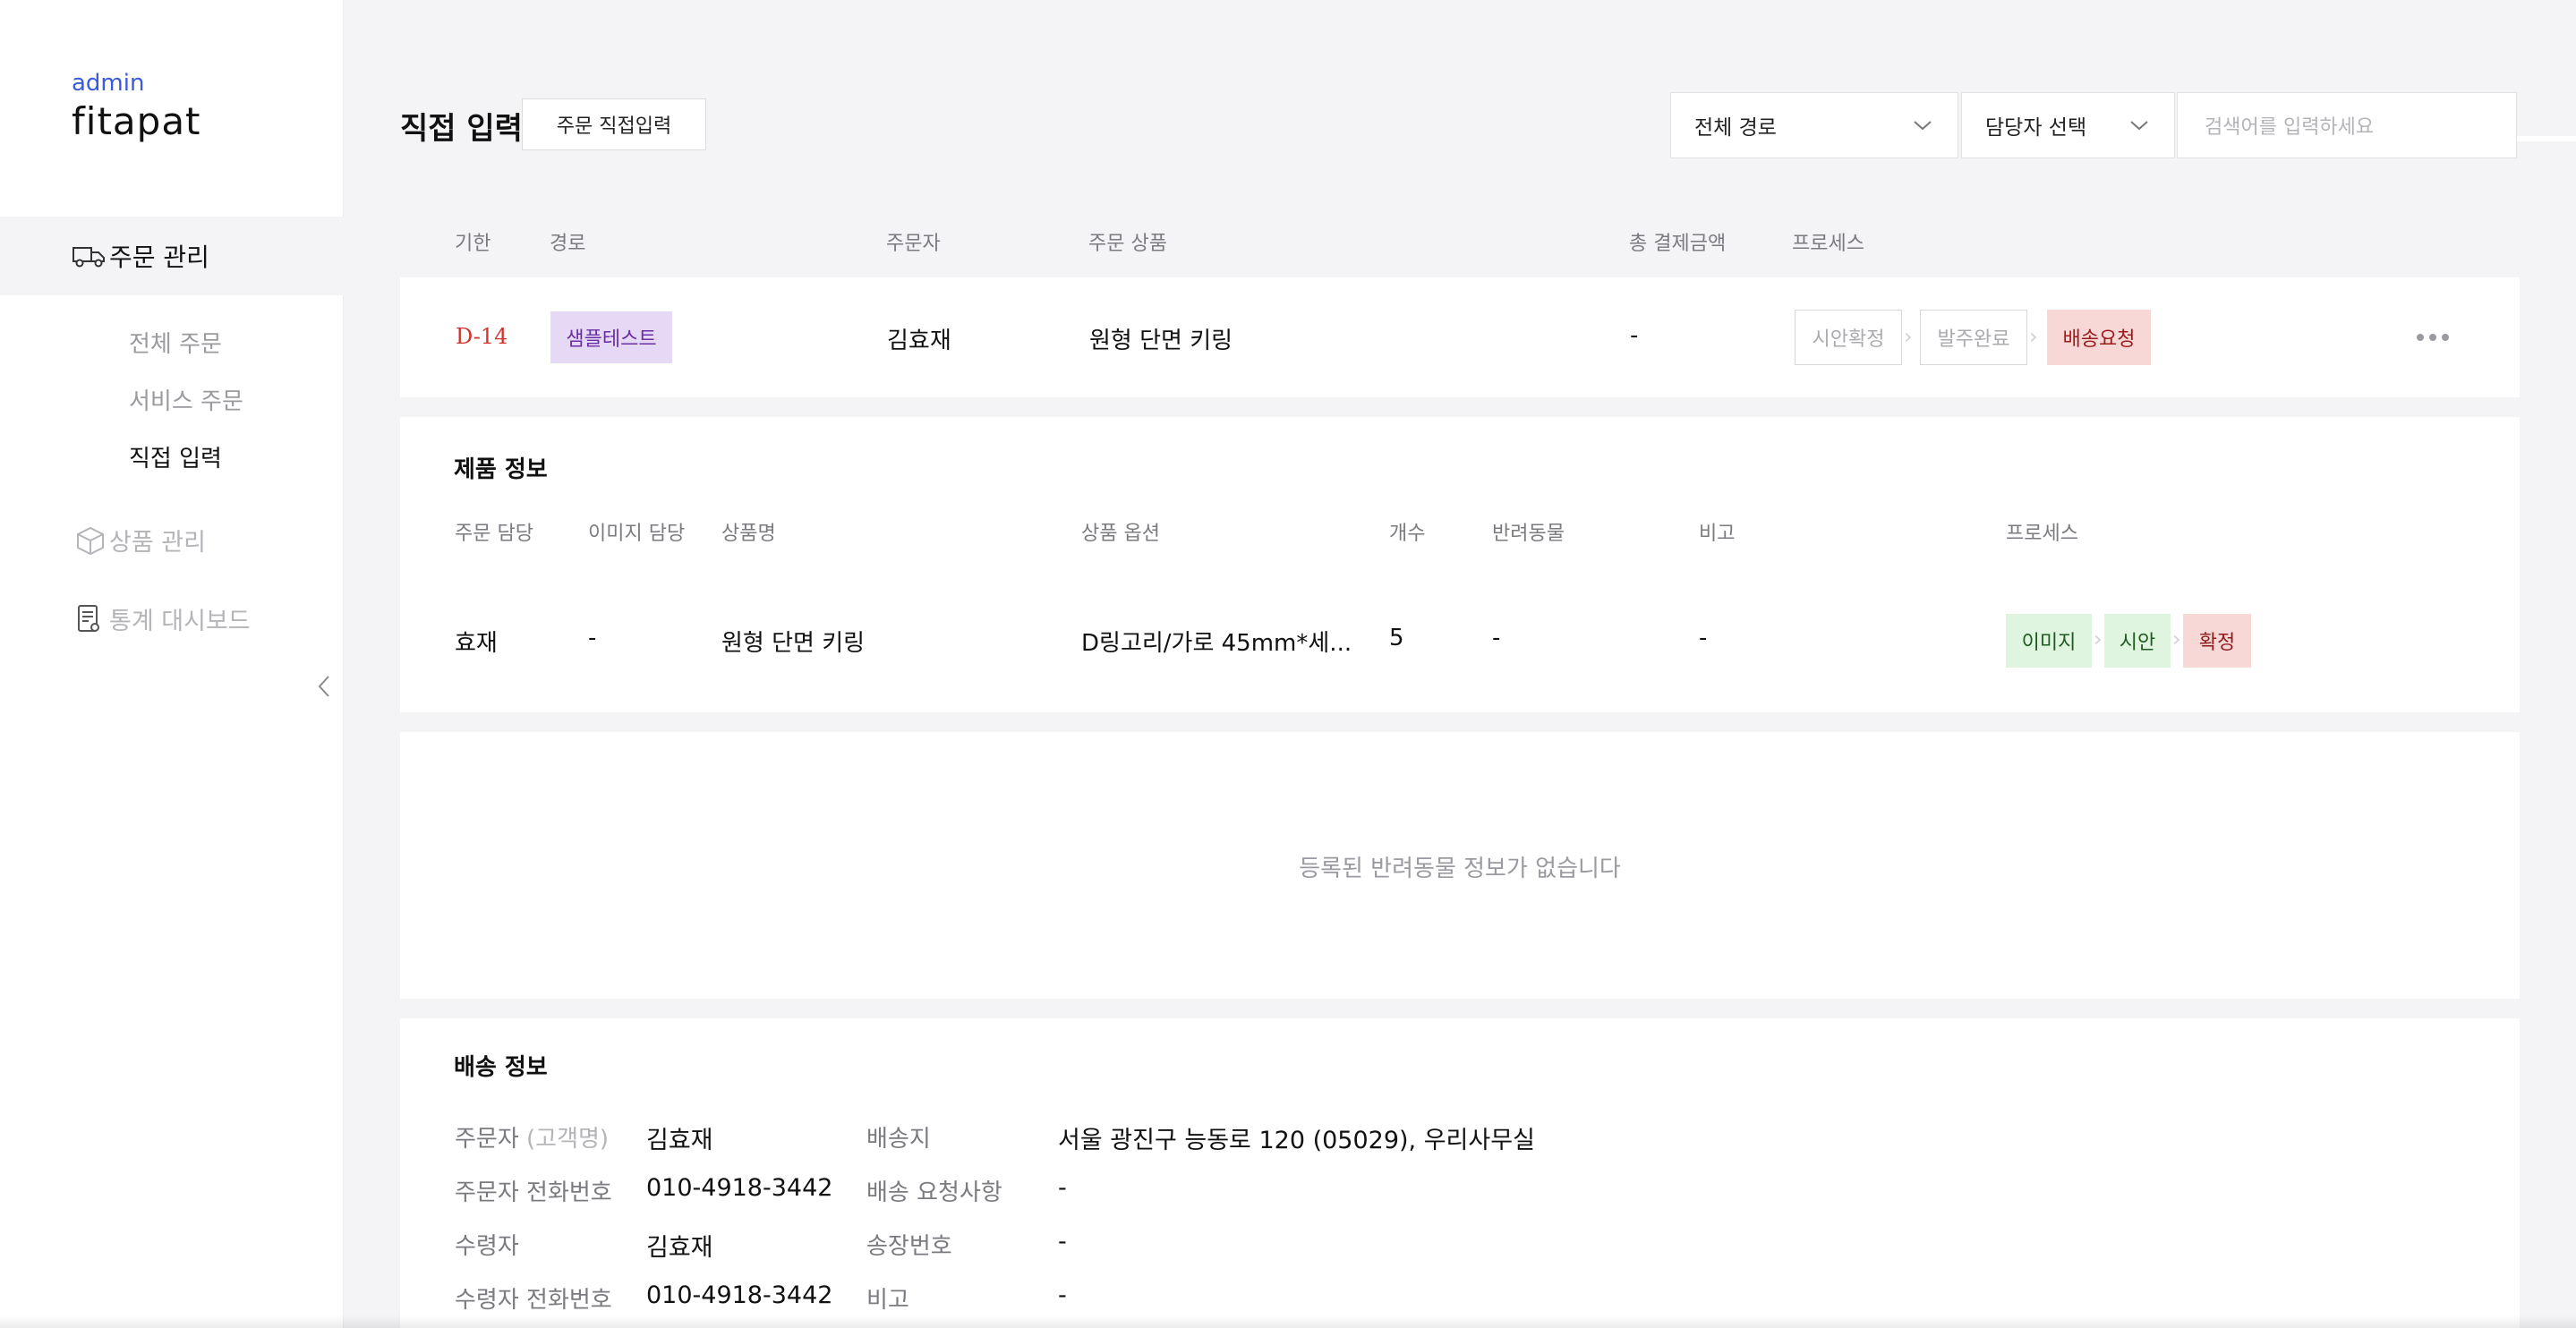 The height and width of the screenshot is (1328, 2576). I want to click on brand-logo: admin fitapat, so click(136, 106).